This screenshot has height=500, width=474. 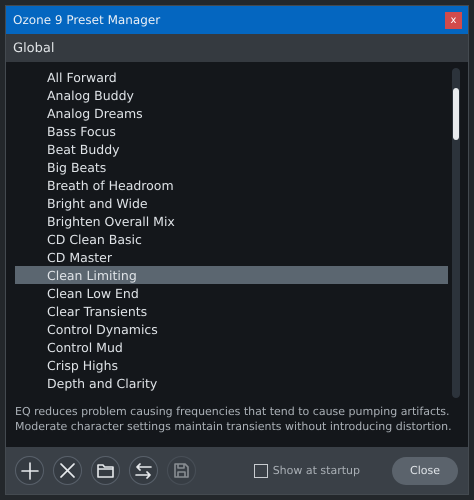 What do you see at coordinates (33, 48) in the screenshot?
I see `group-title: Global` at bounding box center [33, 48].